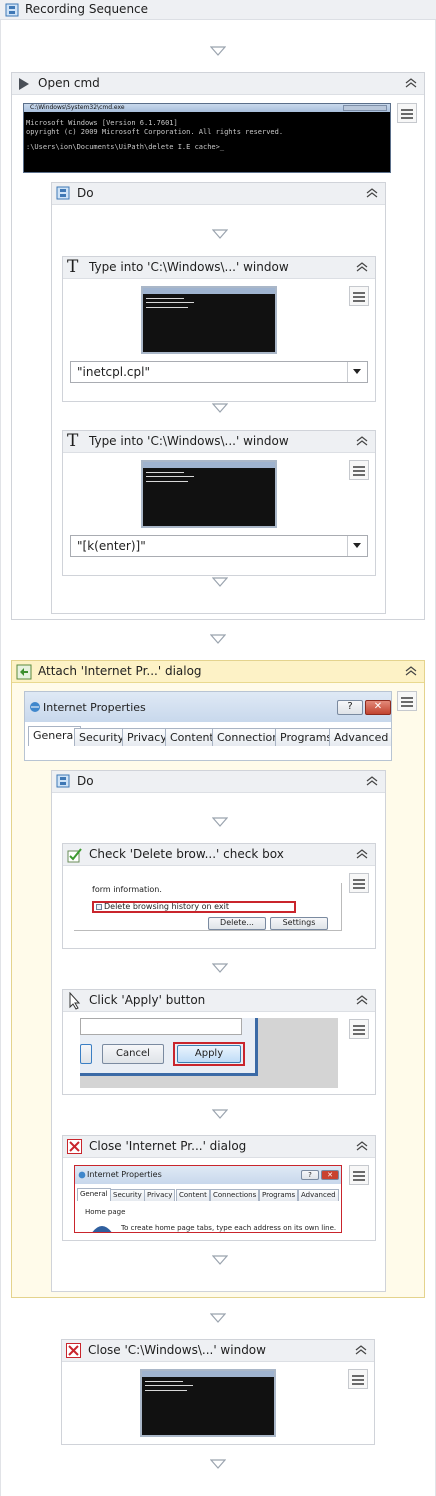 Image resolution: width=436 pixels, height=1496 pixels. What do you see at coordinates (86, 1054) in the screenshot?
I see `partial-button` at bounding box center [86, 1054].